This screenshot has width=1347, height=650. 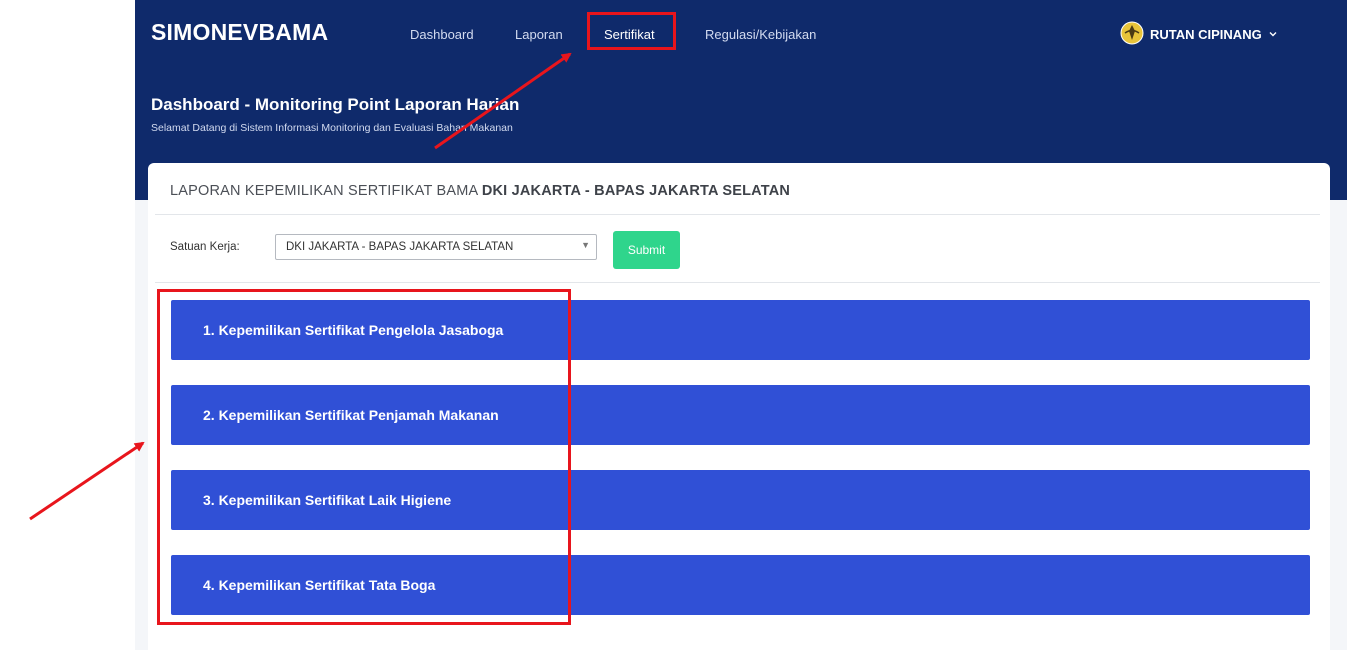 What do you see at coordinates (87, 481) in the screenshot?
I see `arrow-to-sections` at bounding box center [87, 481].